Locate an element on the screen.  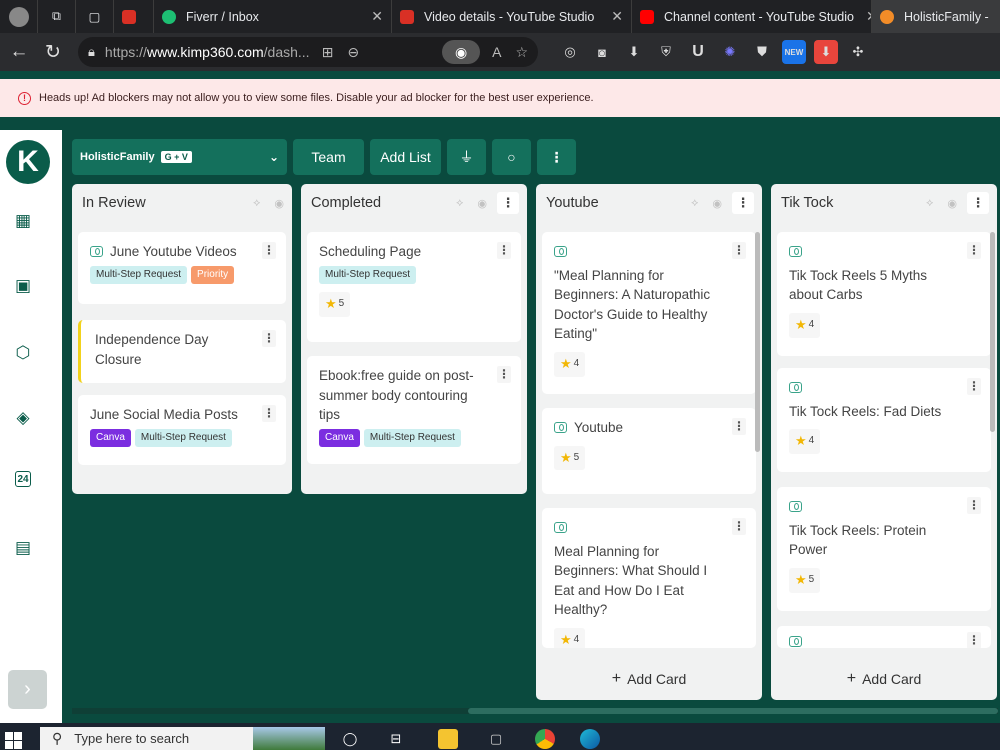
video-icon is located at coordinates (795, 387).